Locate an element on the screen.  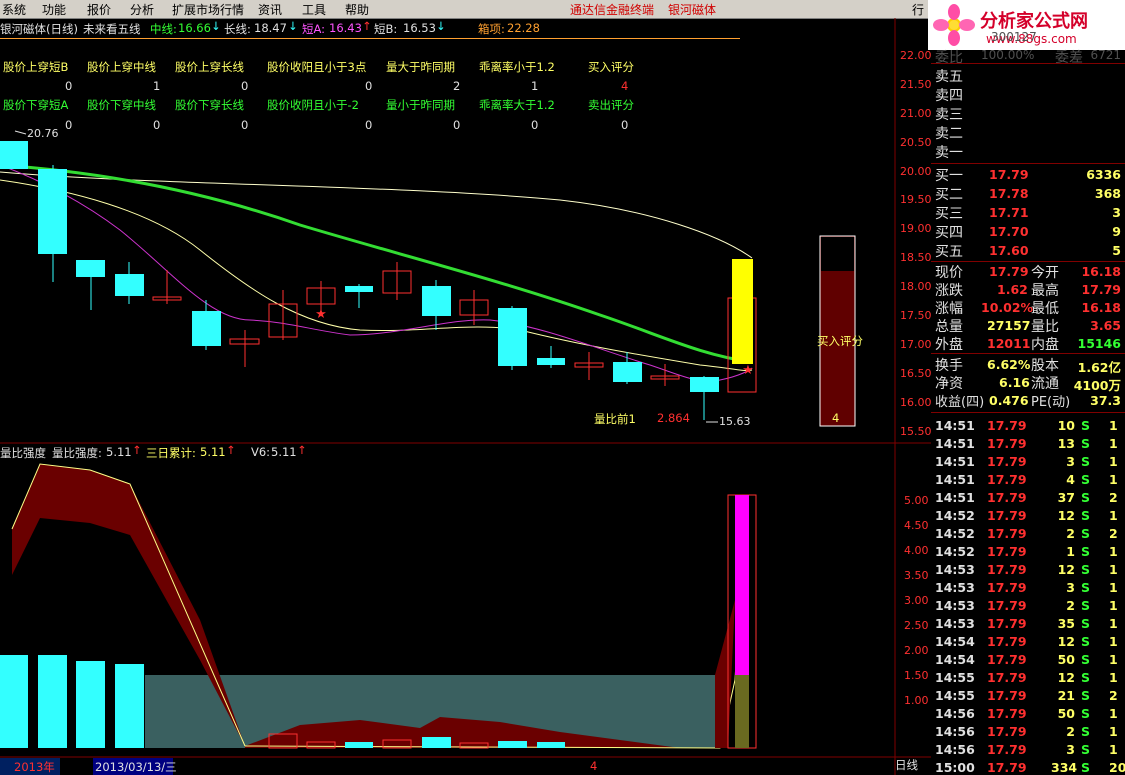
panel-divider is located at coordinates (1028, 353).